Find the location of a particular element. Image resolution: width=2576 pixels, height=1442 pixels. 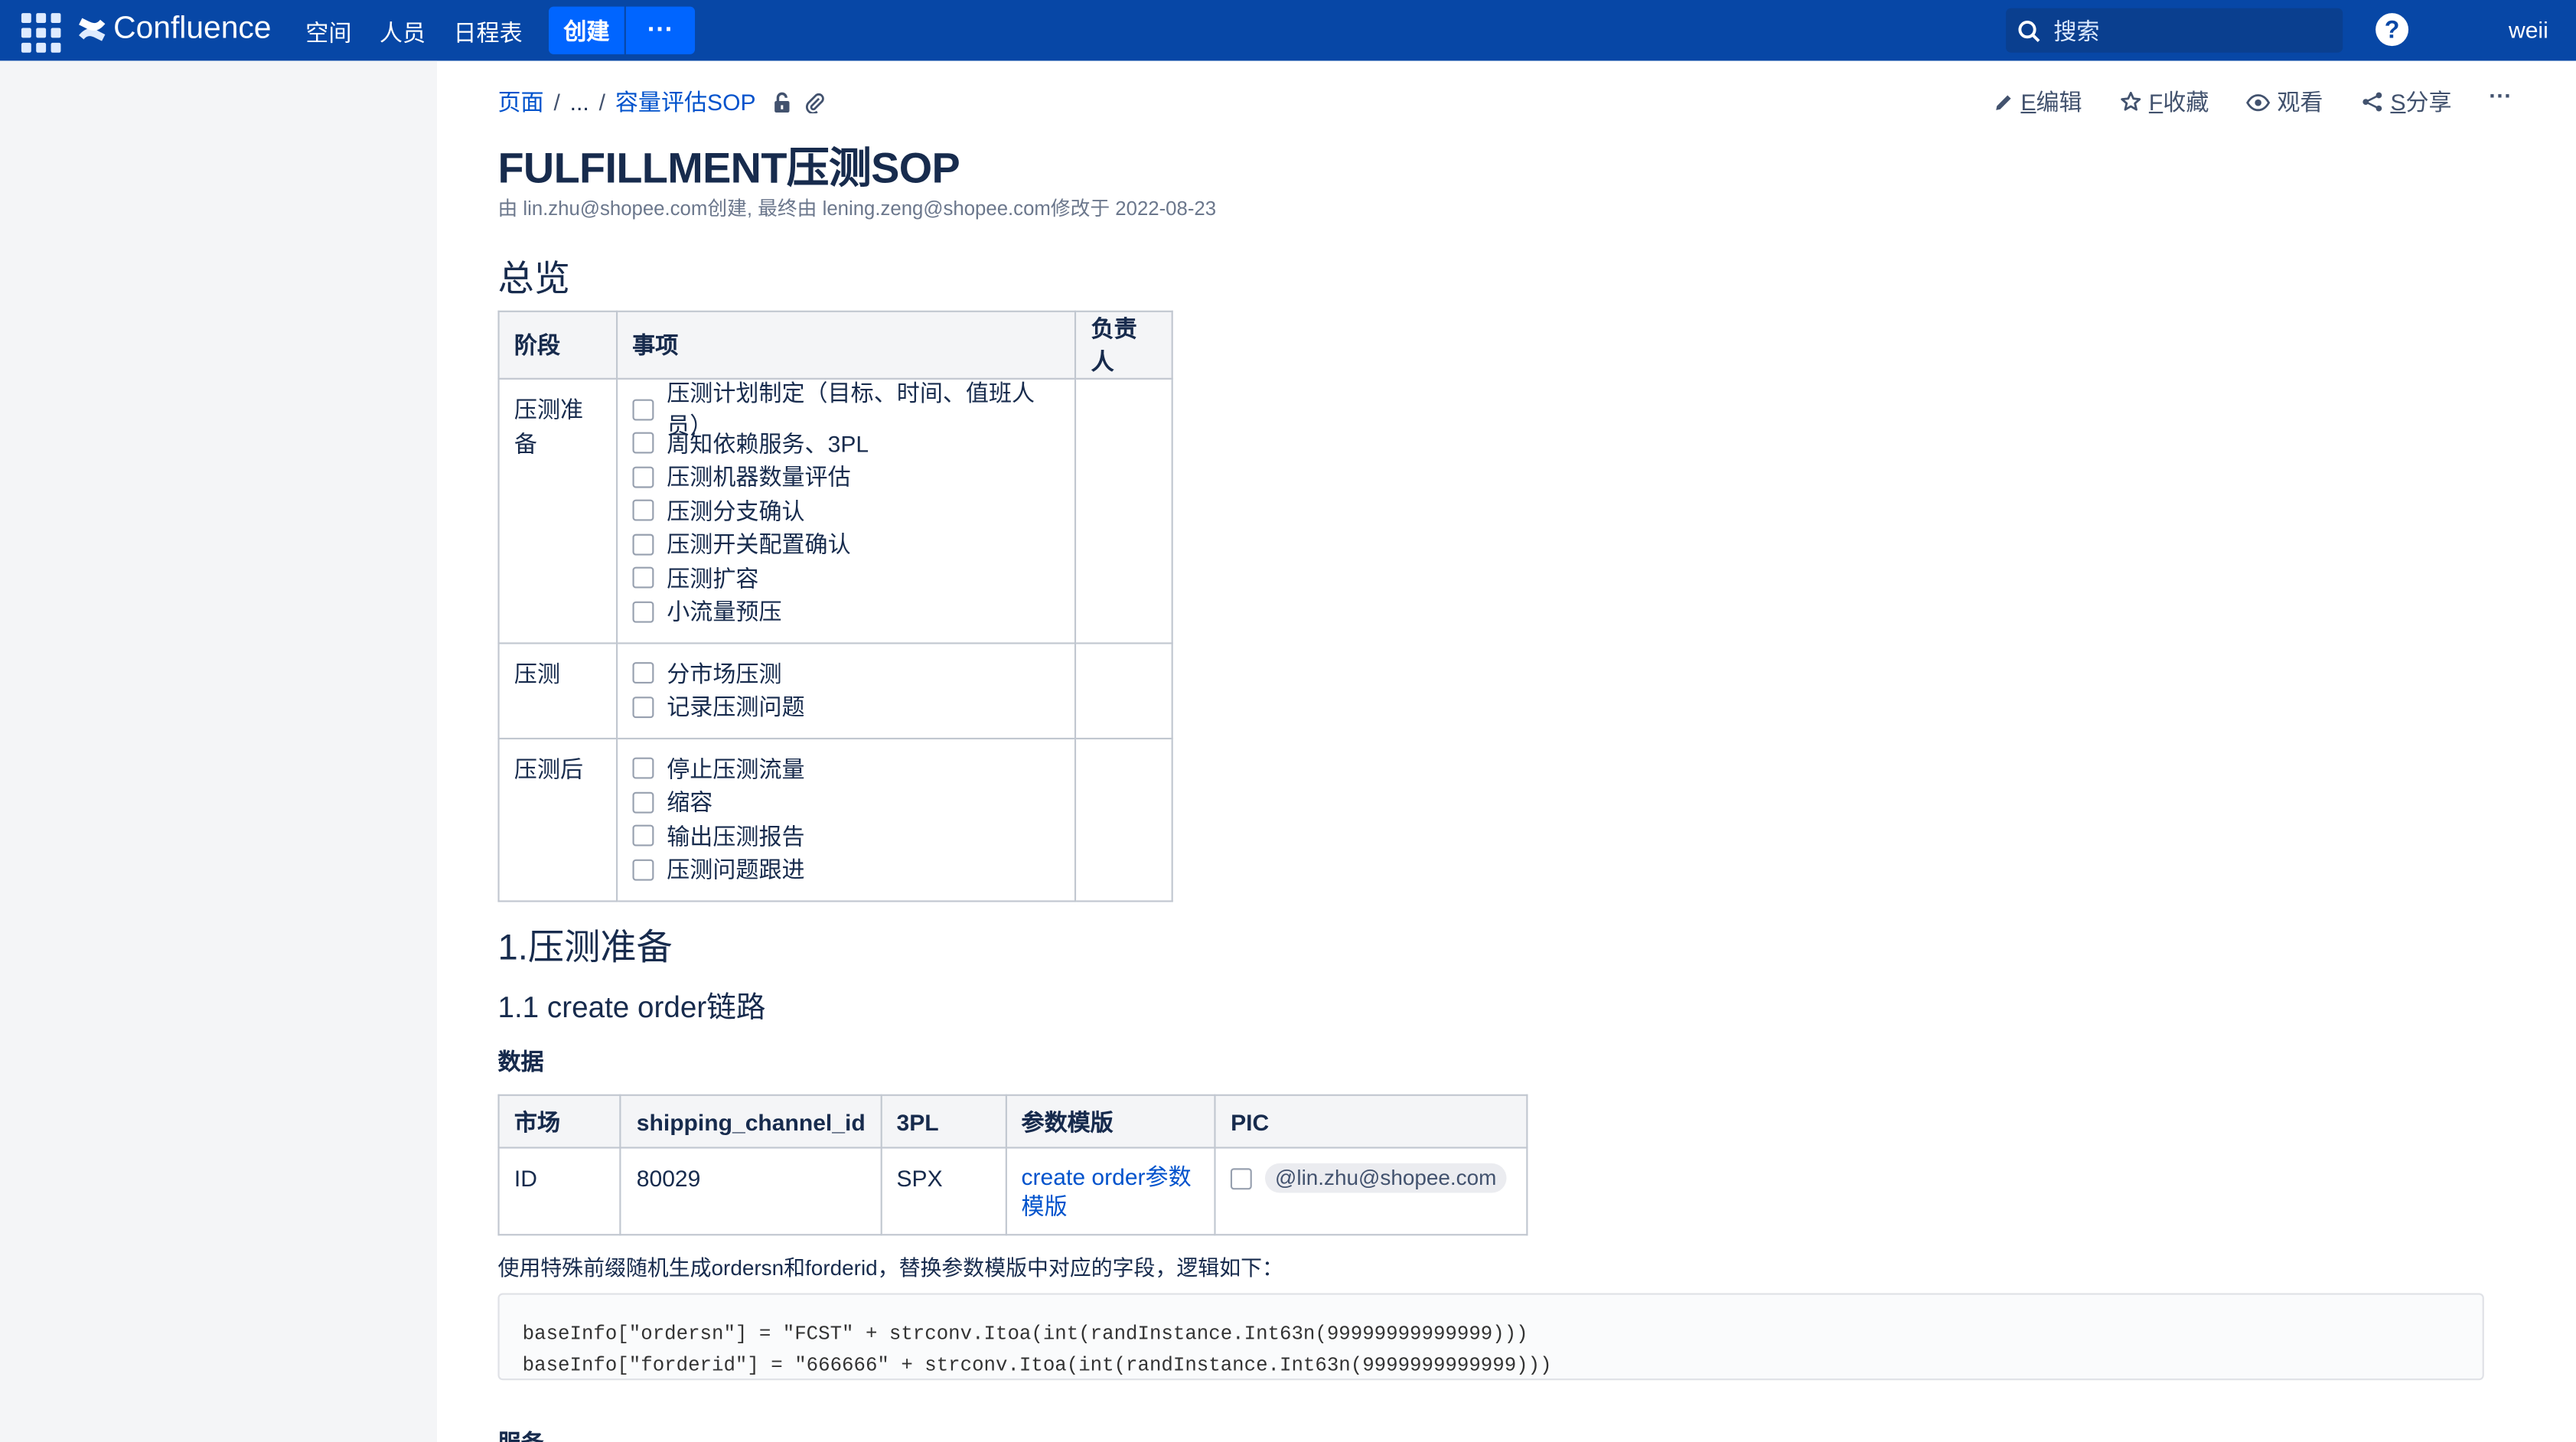

task-item: 压测机器数量评估 is located at coordinates (846, 477).